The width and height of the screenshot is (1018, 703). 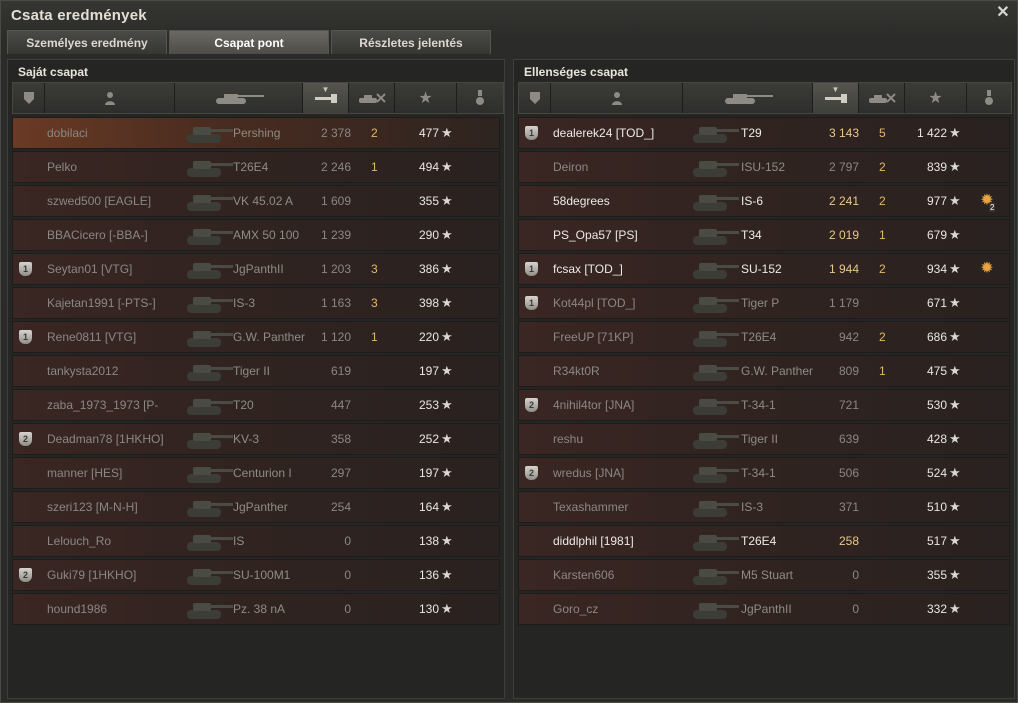 I want to click on player-row: reshu Tiger II 639 428 ★, so click(x=764, y=439).